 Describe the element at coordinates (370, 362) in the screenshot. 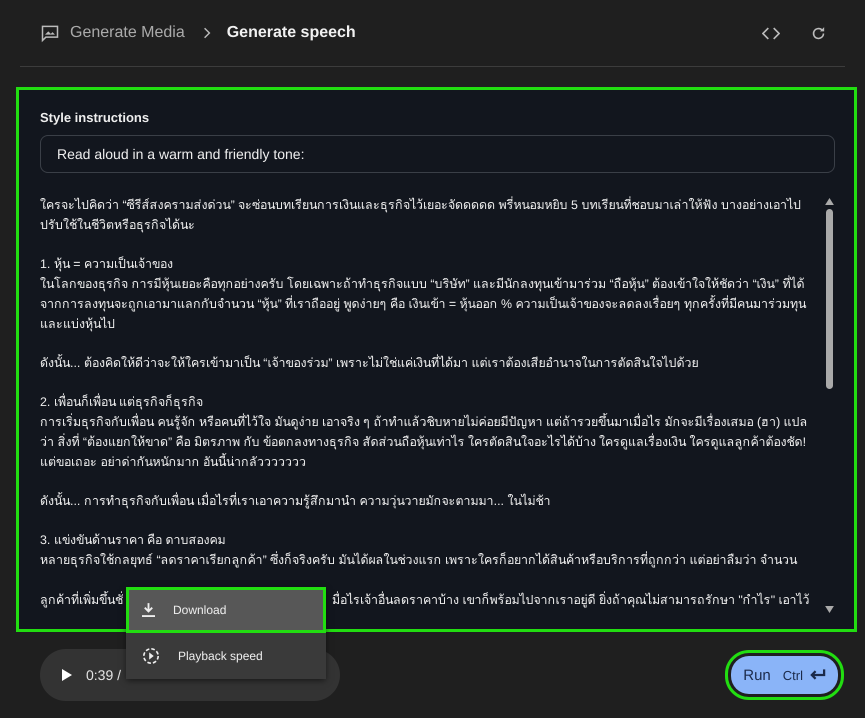

I see `script-text: ดังนั้น... ต้องคิดให้ดีว่าจะให้ใครเข้ามาเป็น “เจ้าของร่วม” เพราะไม่ใช่แค่เงินที่ได้มา แต่เราต้องเสียอำนาจในการตัดสินใจไปด้วย` at that location.